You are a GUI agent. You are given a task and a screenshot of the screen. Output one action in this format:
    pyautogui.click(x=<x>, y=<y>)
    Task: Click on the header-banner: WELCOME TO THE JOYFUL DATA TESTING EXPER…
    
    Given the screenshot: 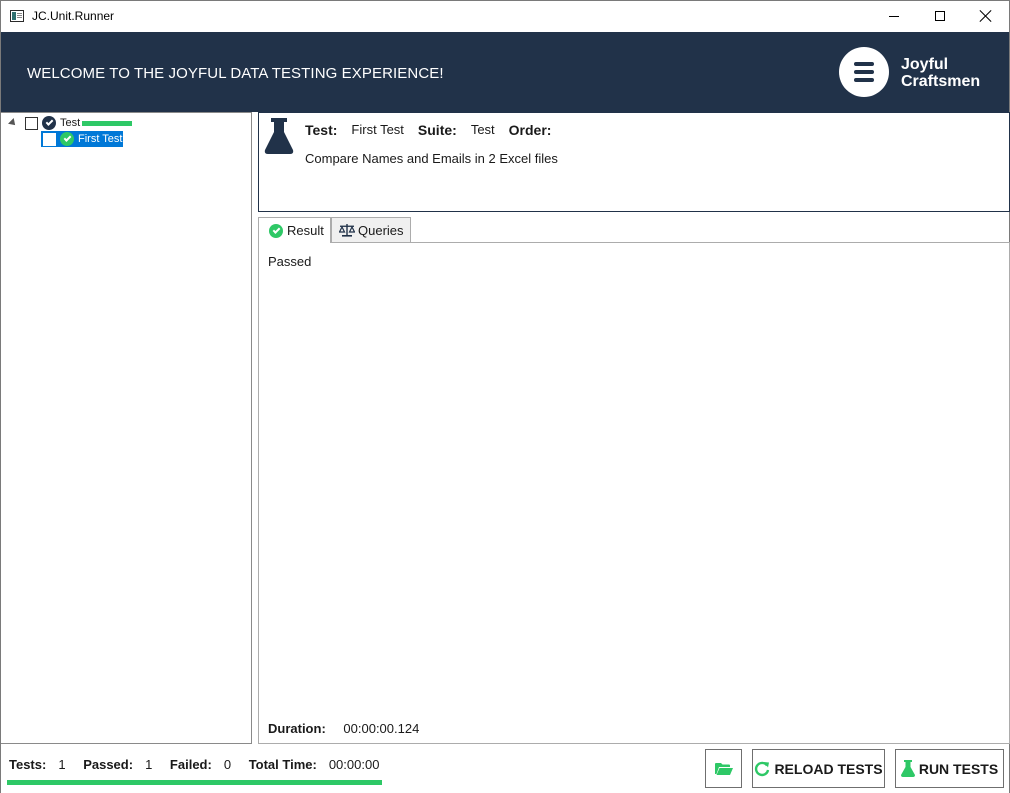 What is the action you would take?
    pyautogui.click(x=505, y=72)
    